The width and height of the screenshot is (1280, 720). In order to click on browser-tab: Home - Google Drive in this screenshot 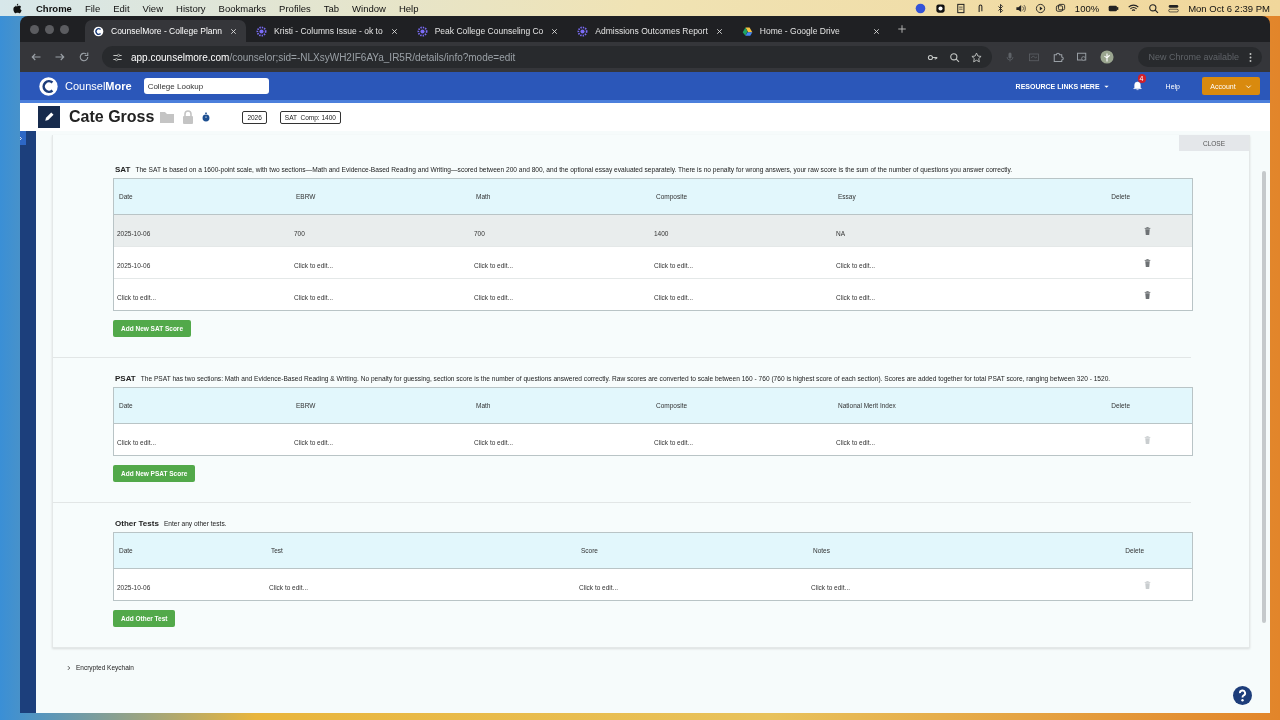, I will do `click(811, 31)`.